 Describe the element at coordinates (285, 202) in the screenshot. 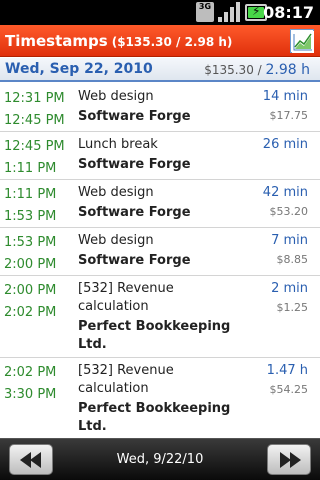

I see `duration-info: 42 min $53.20` at that location.